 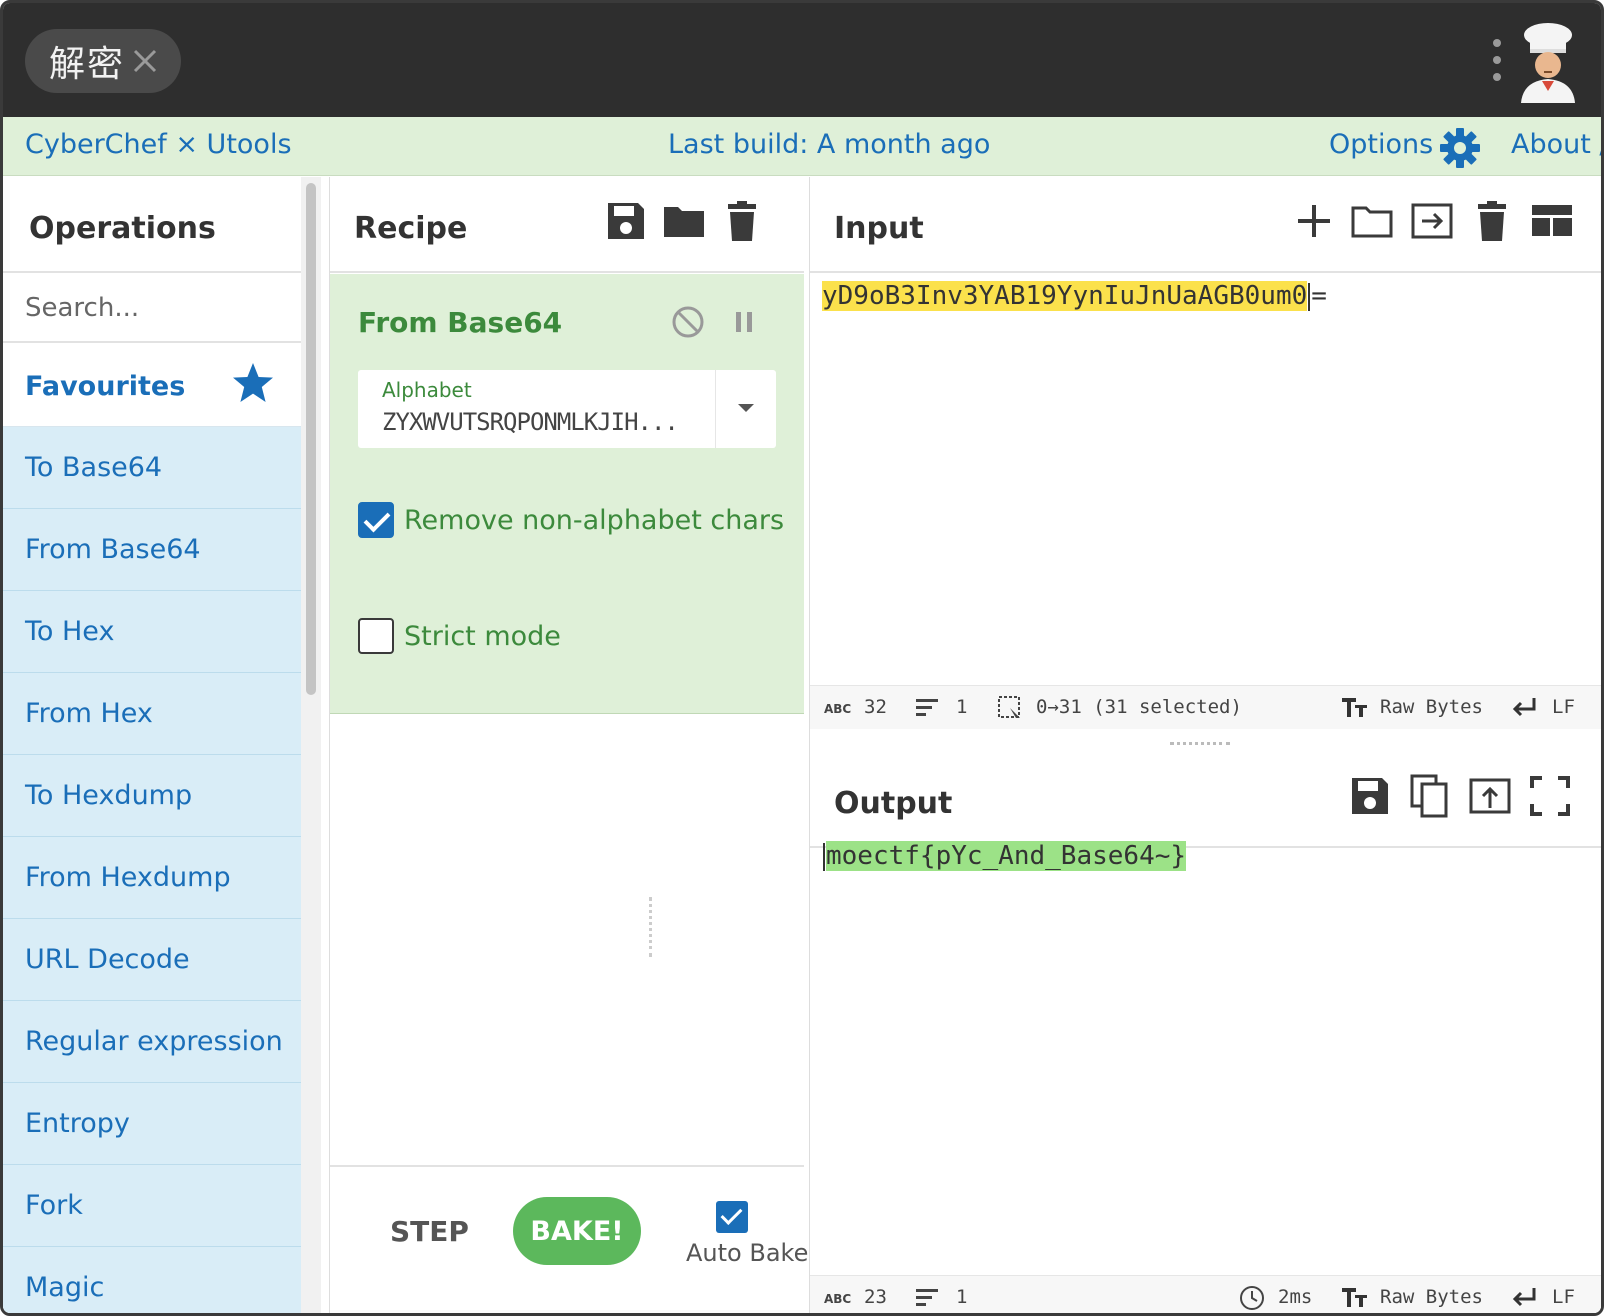 I want to click on operation-item: From Hex, so click(x=152, y=714).